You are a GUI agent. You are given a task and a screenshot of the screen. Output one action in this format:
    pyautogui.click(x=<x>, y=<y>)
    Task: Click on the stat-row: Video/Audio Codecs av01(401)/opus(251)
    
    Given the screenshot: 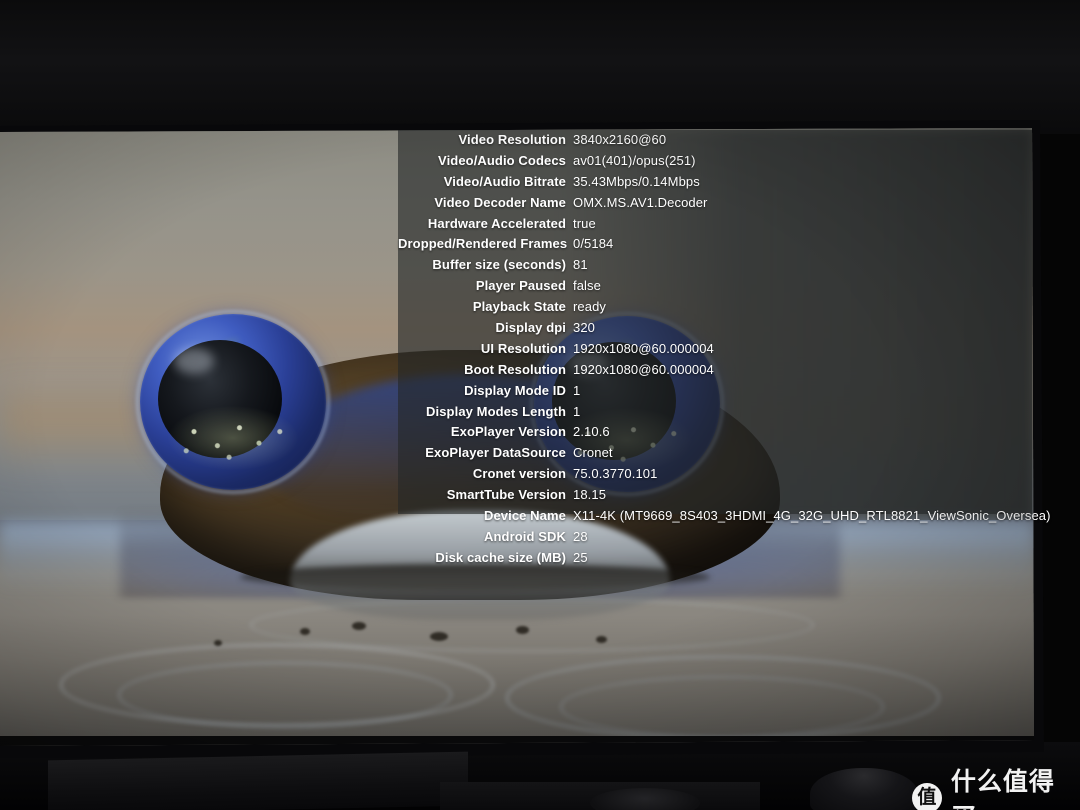 What is the action you would take?
    pyautogui.click(x=715, y=161)
    